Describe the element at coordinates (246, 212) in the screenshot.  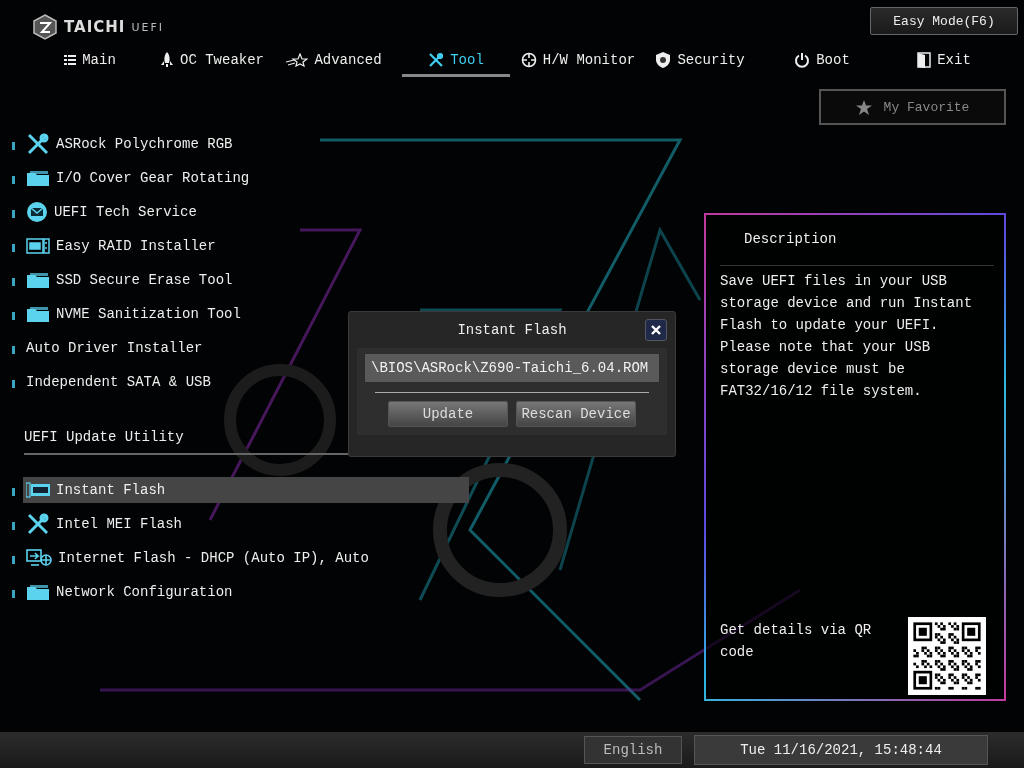
I see `menu-item: UEFI Tech Service` at that location.